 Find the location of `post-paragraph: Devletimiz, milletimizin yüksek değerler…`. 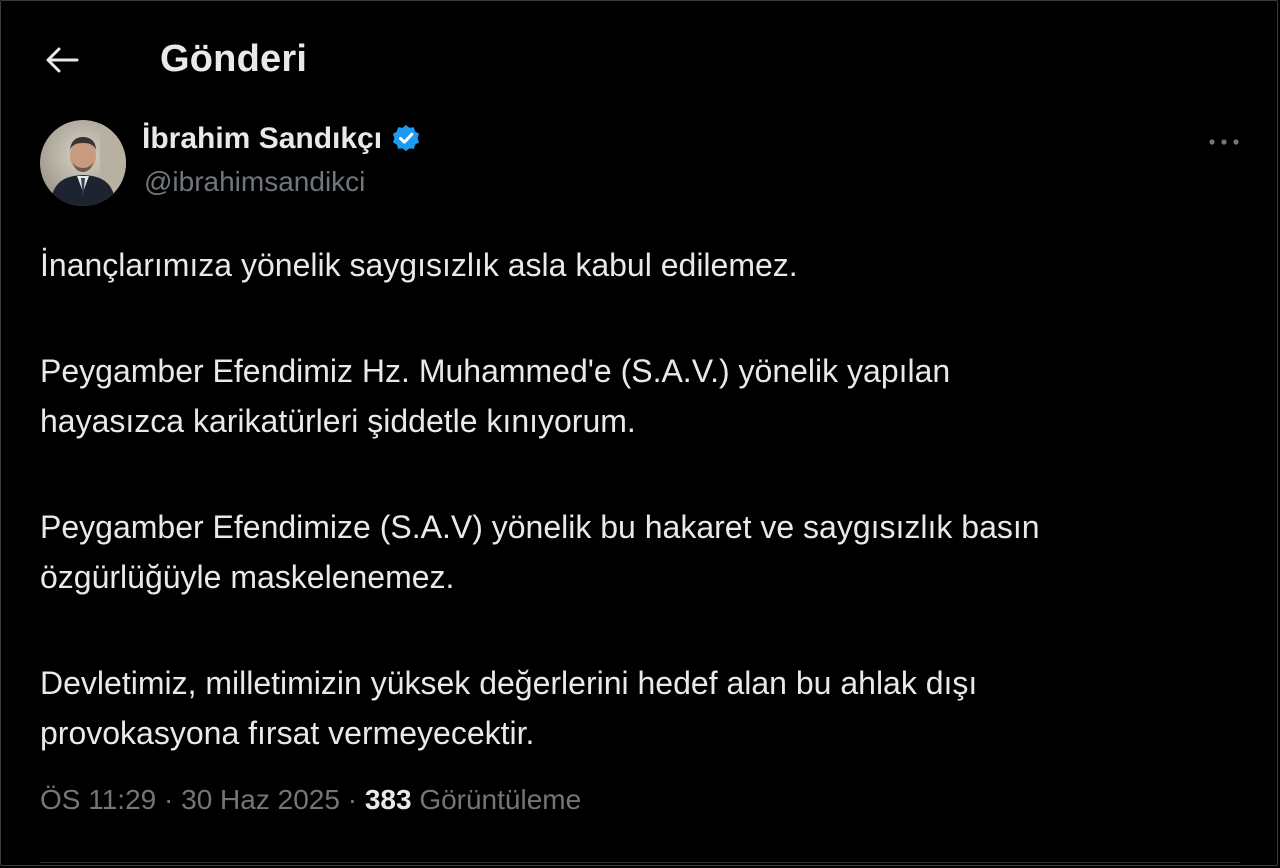

post-paragraph: Devletimiz, milletimizin yüksek değerler… is located at coordinates (509, 708).